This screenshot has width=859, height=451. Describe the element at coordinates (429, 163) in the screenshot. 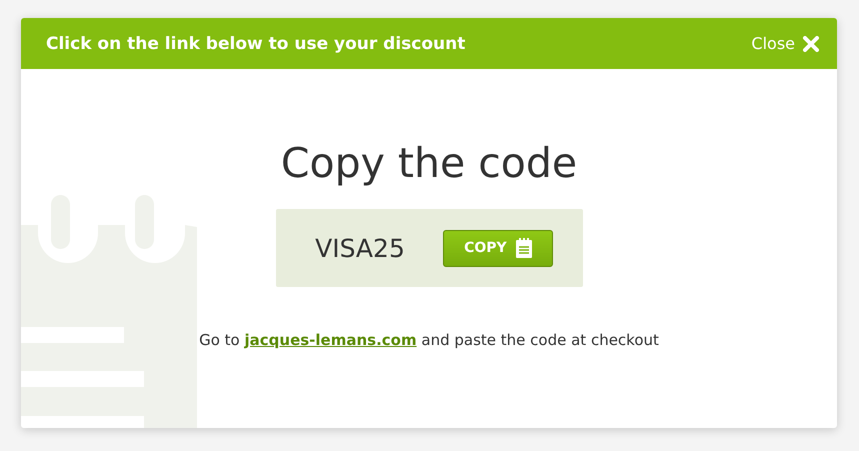

I see `heading: Copy the code` at that location.